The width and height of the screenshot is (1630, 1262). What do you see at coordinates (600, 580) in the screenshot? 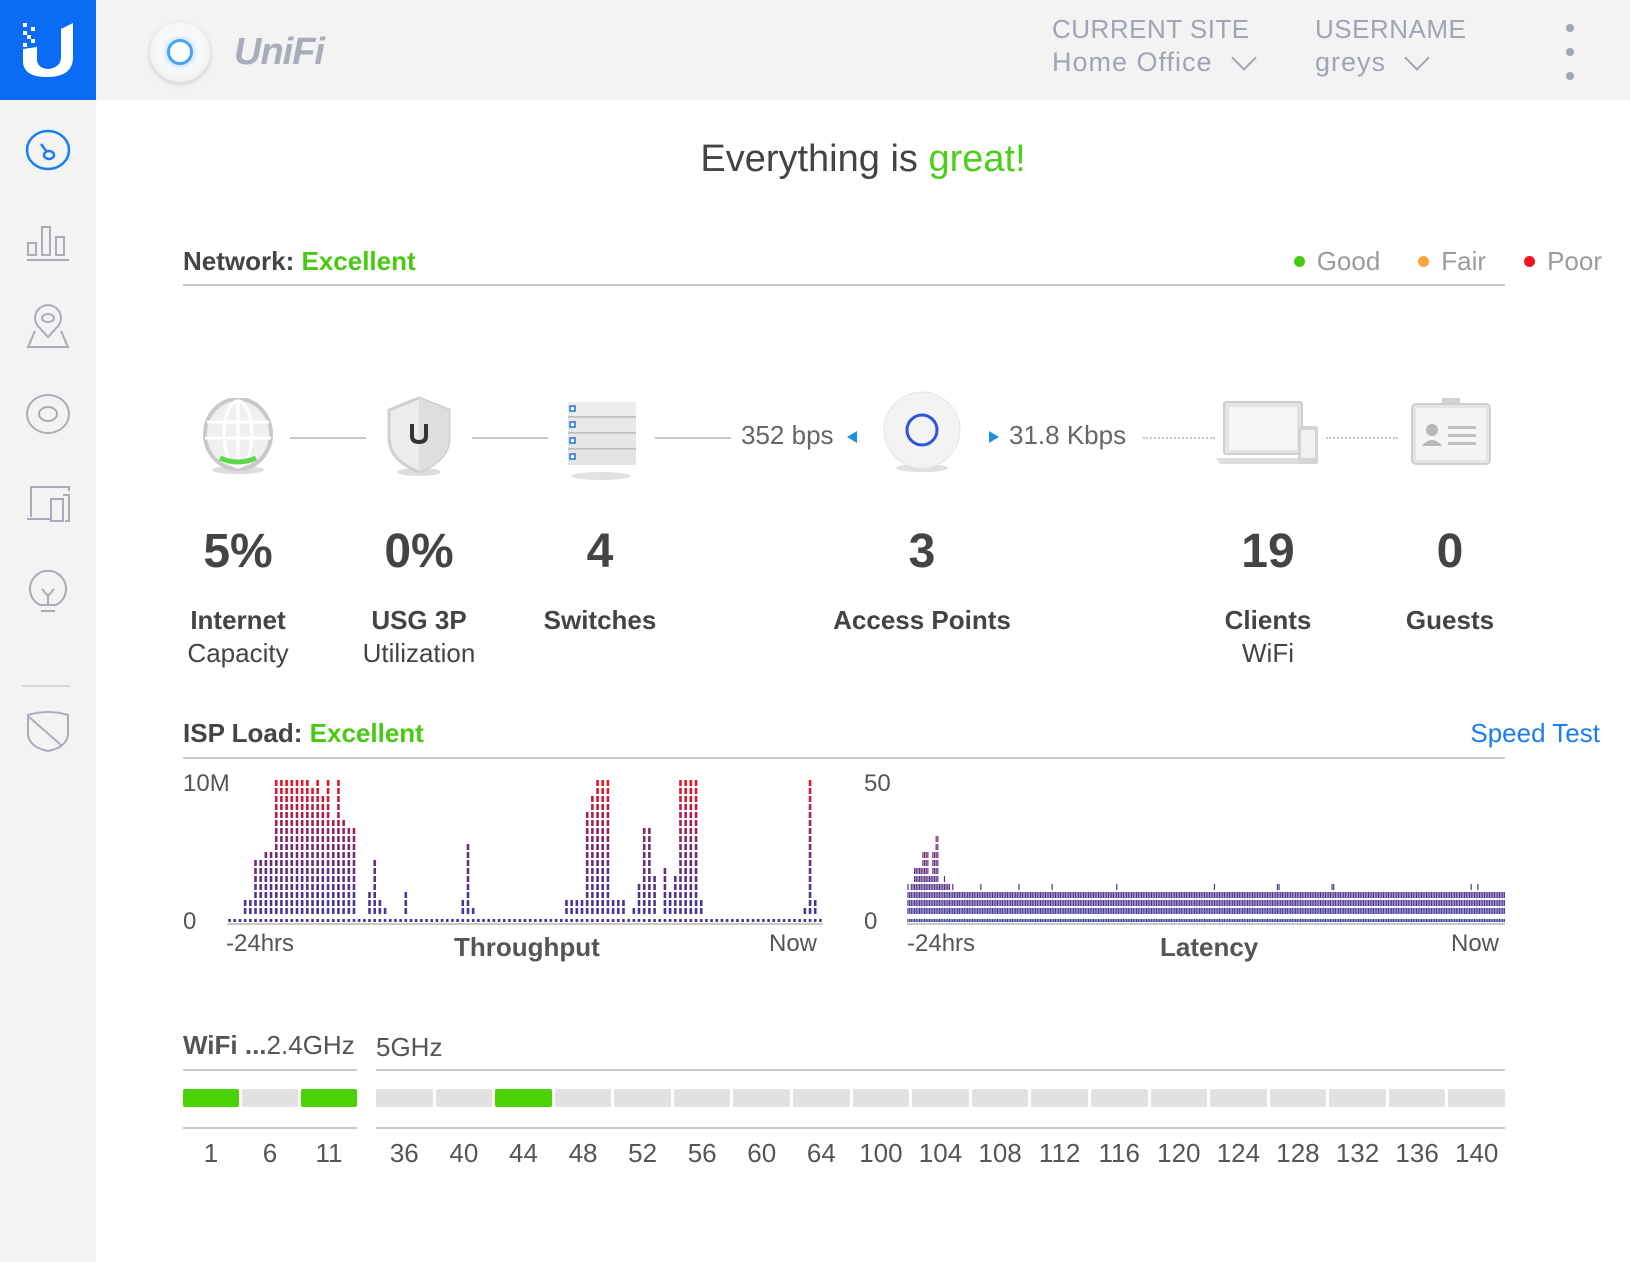
I see `stat-switches: 4 Switches` at bounding box center [600, 580].